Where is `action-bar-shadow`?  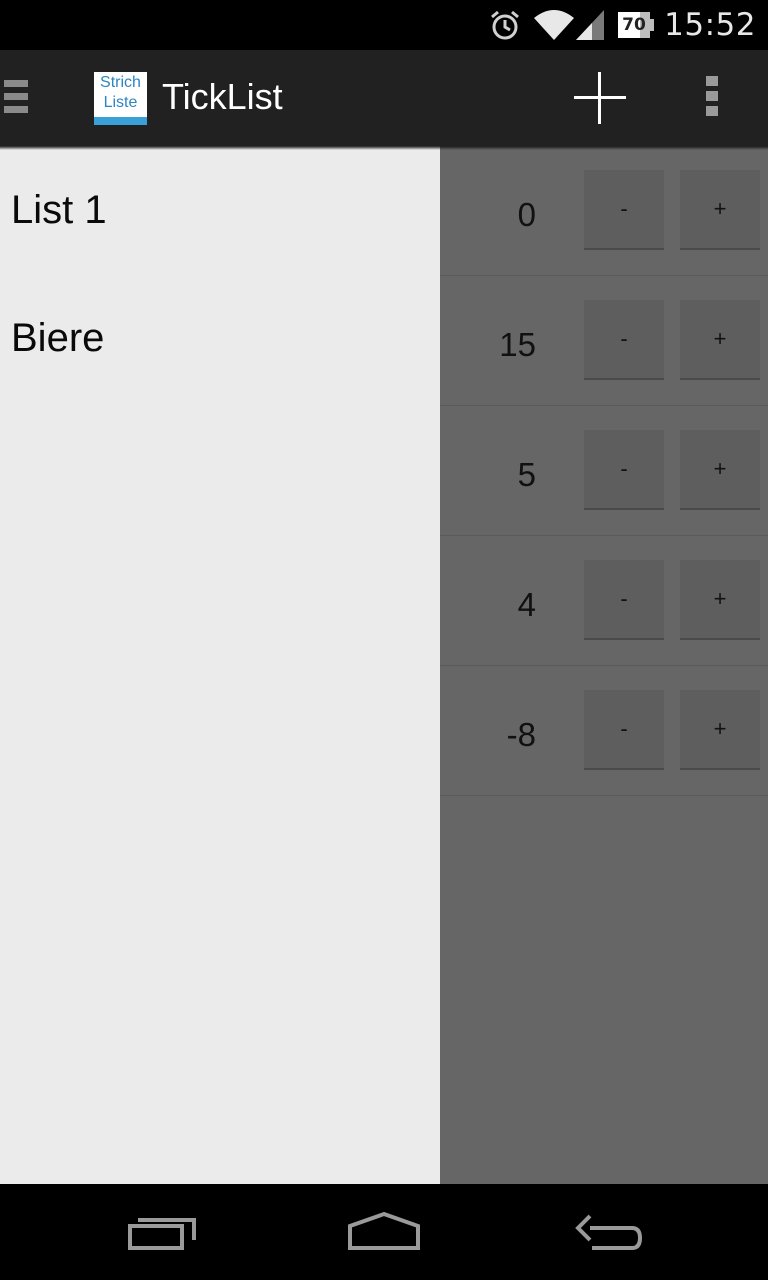
action-bar-shadow is located at coordinates (384, 148).